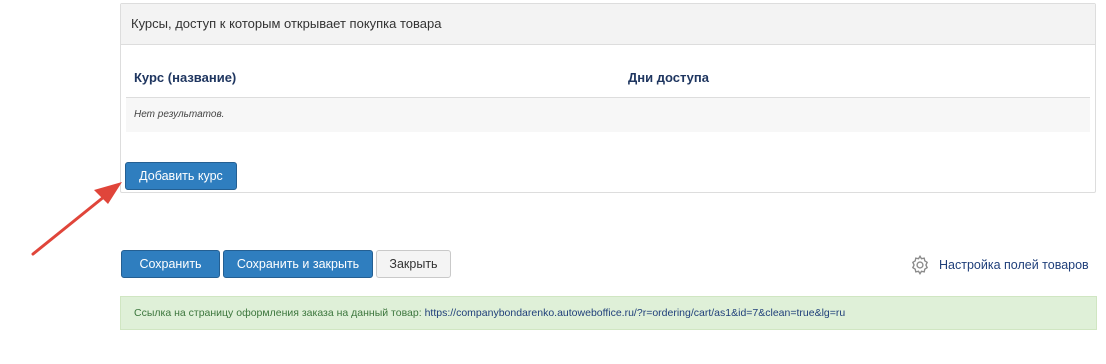 The width and height of the screenshot is (1106, 364). What do you see at coordinates (608, 115) in the screenshot?
I see `empty-results-row: Нет результатов.` at bounding box center [608, 115].